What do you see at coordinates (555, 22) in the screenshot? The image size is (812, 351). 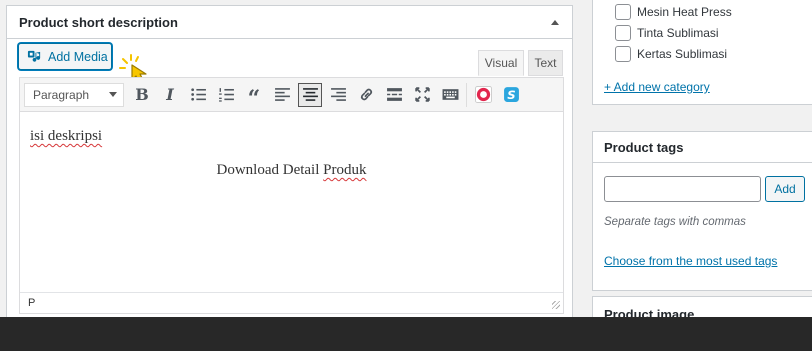 I see `collapse-toggle-icon` at bounding box center [555, 22].